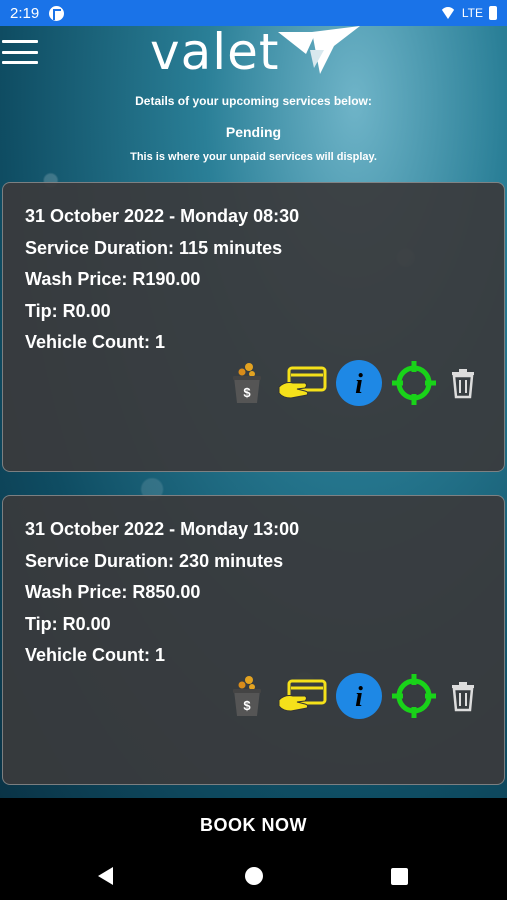 The height and width of the screenshot is (900, 507). I want to click on wifi-icon, so click(447, 13).